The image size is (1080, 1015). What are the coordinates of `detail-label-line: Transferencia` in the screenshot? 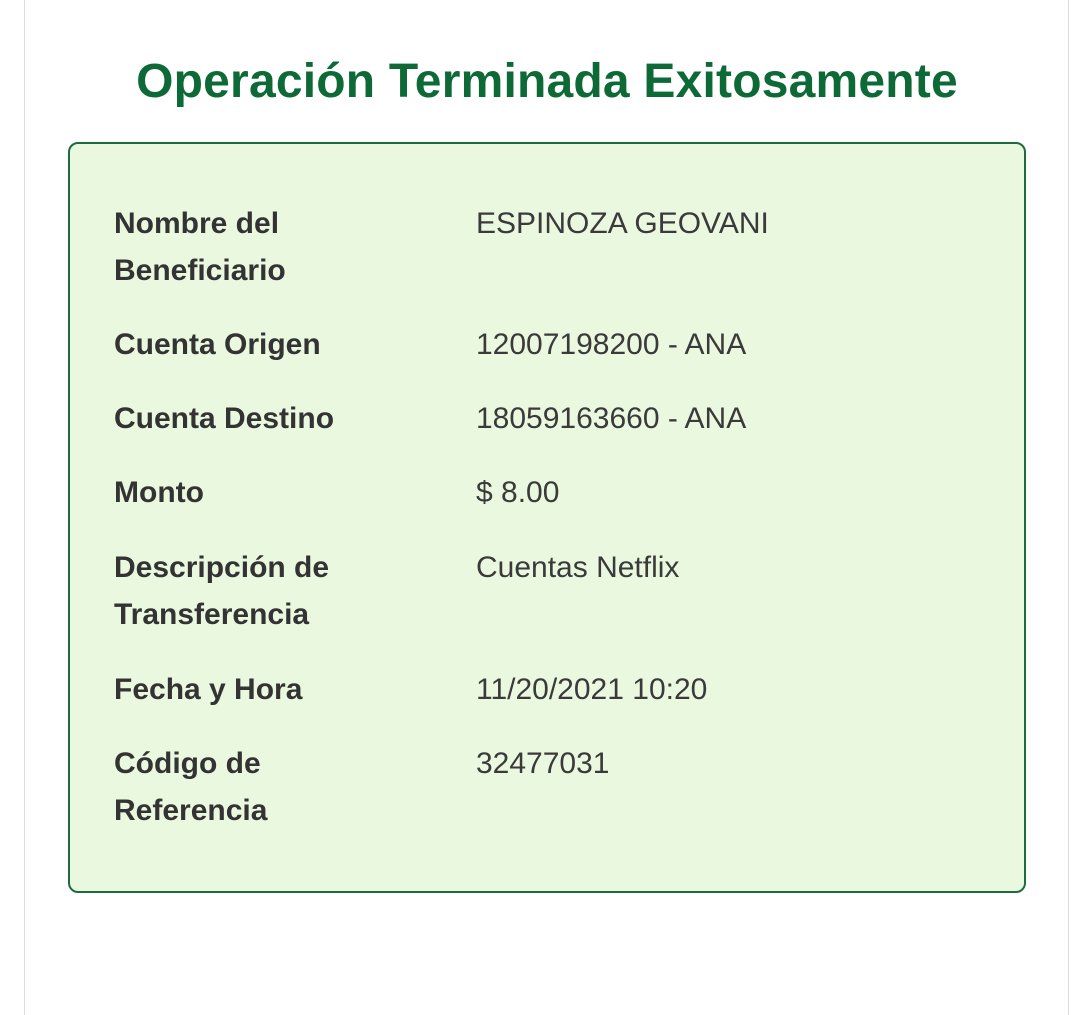 It's located at (212, 614).